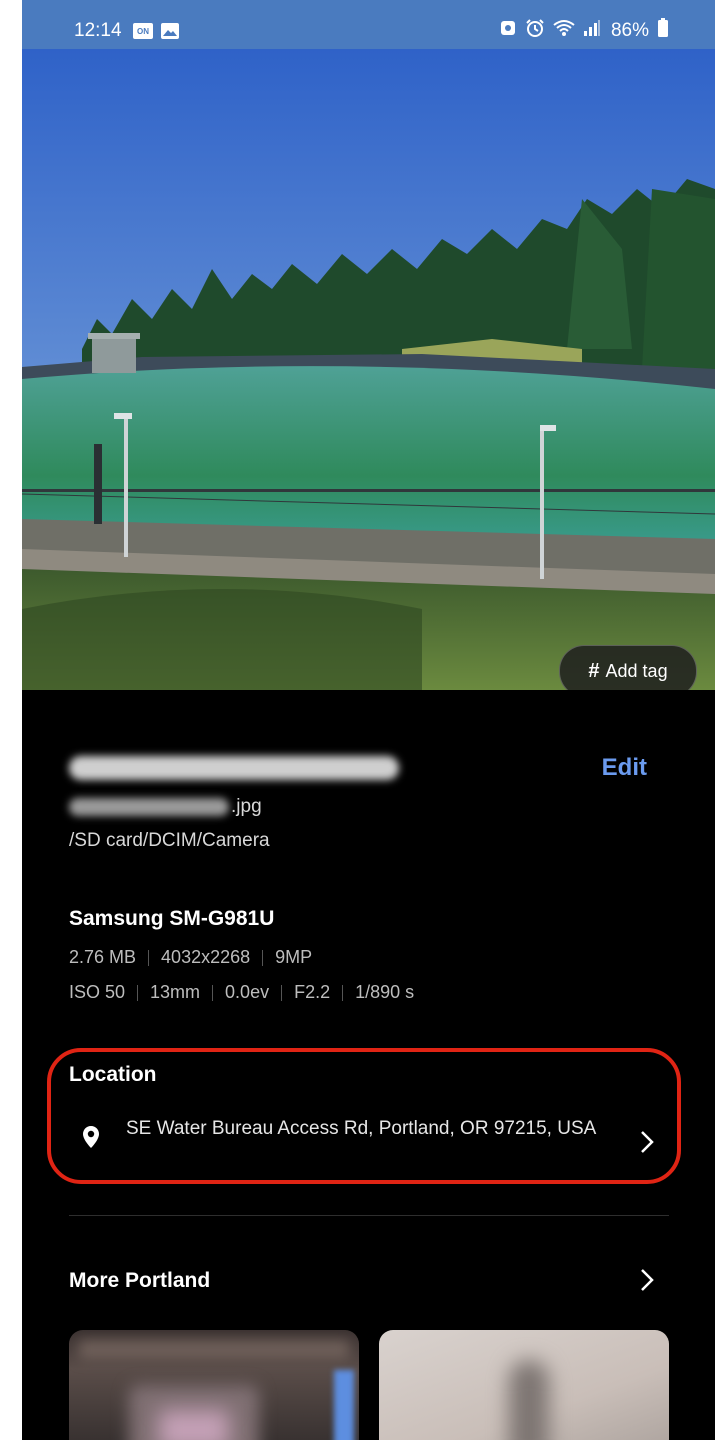  Describe the element at coordinates (312, 992) in the screenshot. I see `aperture: F2.2` at that location.